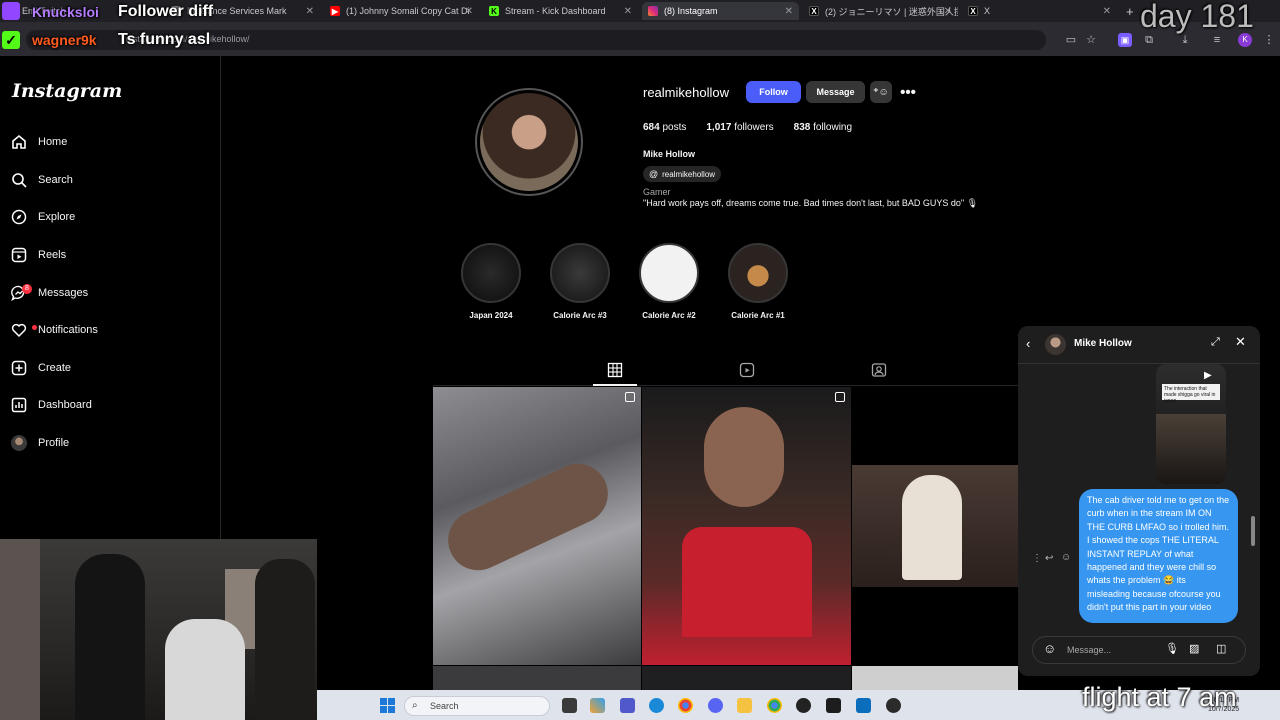 This screenshot has height=720, width=1280. I want to click on threads-link: @ realmikehollow, so click(682, 174).